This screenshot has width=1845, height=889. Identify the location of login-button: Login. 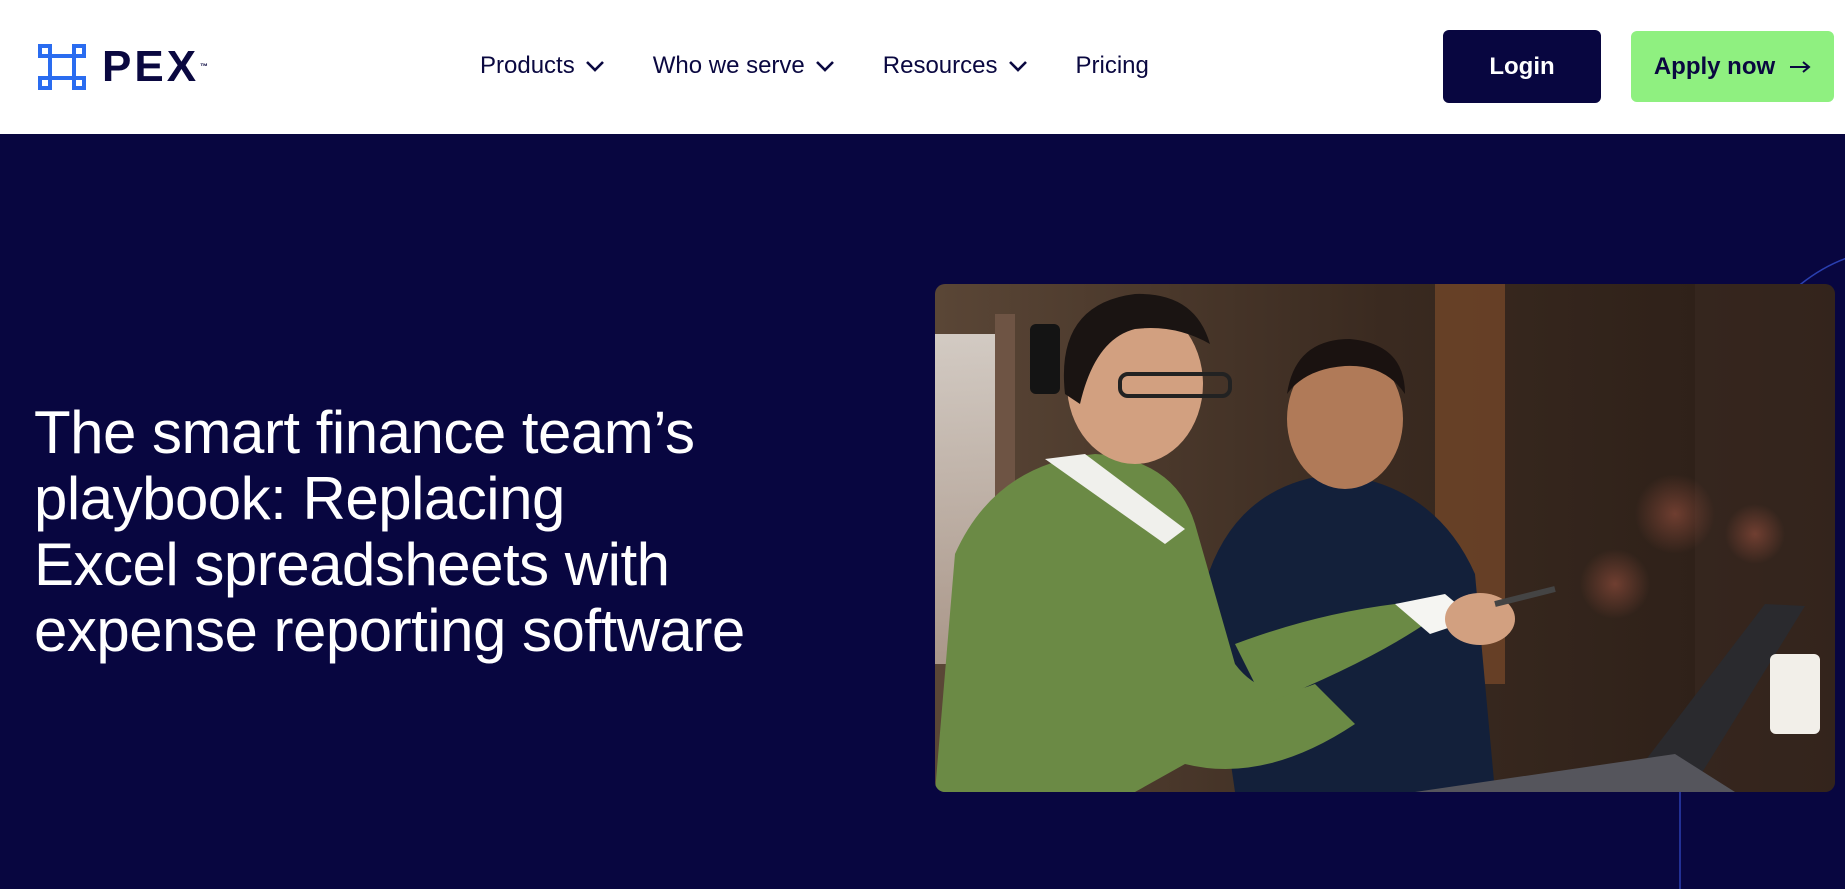
(1522, 66).